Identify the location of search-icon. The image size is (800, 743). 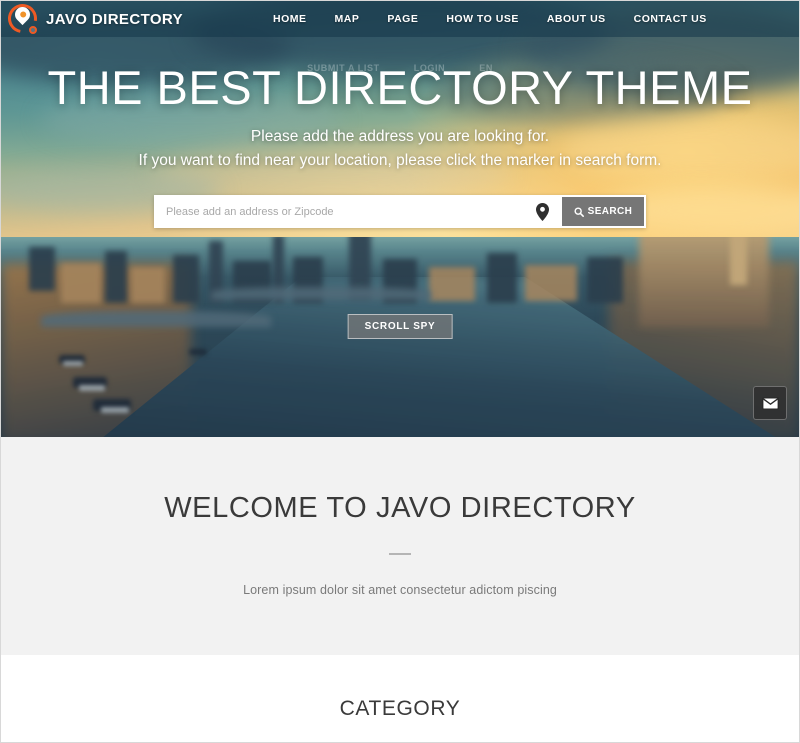
(579, 212).